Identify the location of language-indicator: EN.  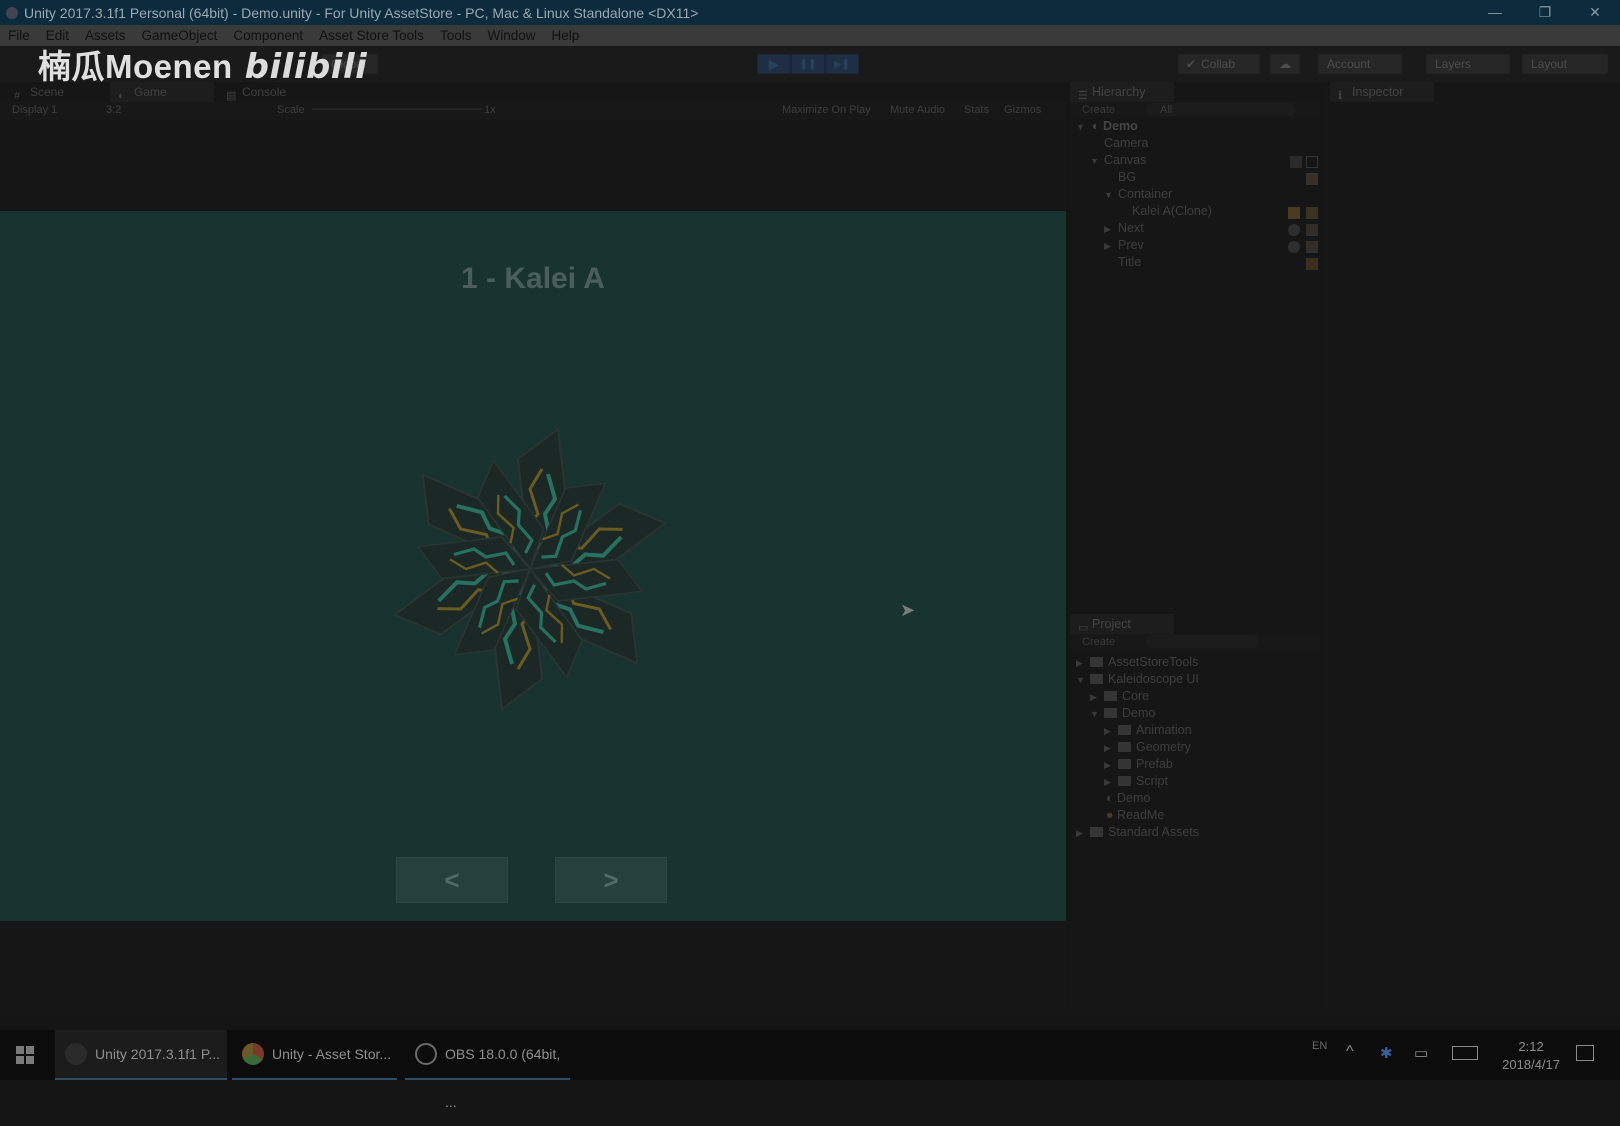
(1319, 1046).